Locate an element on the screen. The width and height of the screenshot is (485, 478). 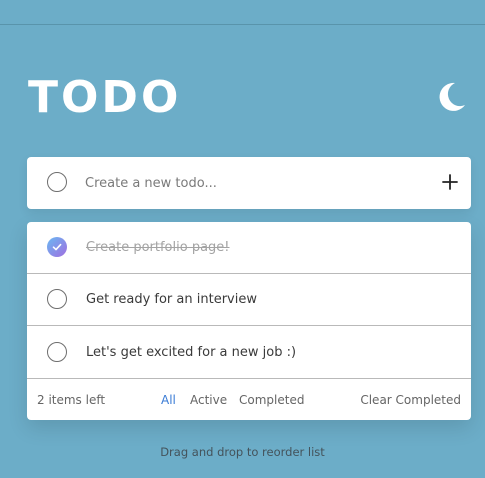
moon-icon is located at coordinates (452, 96).